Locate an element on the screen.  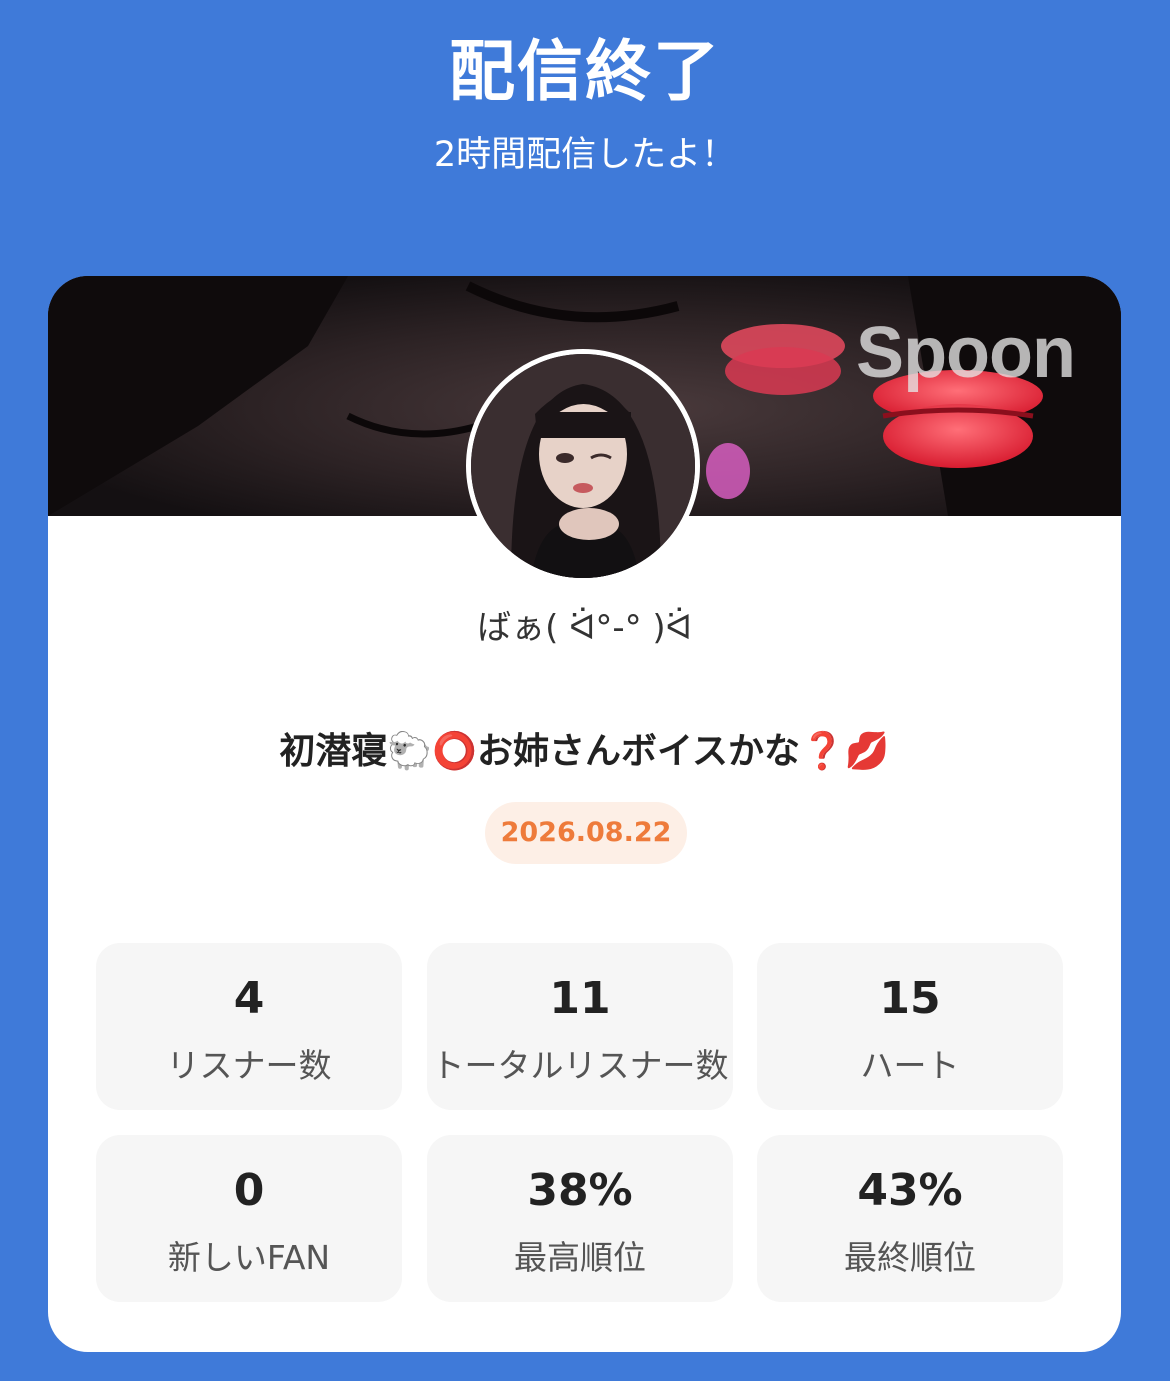
stat-value: 11 is located at coordinates (580, 998).